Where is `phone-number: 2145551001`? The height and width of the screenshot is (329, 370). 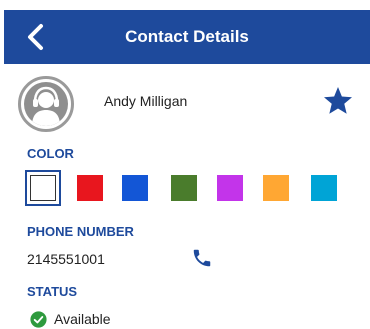 phone-number: 2145551001 is located at coordinates (66, 259).